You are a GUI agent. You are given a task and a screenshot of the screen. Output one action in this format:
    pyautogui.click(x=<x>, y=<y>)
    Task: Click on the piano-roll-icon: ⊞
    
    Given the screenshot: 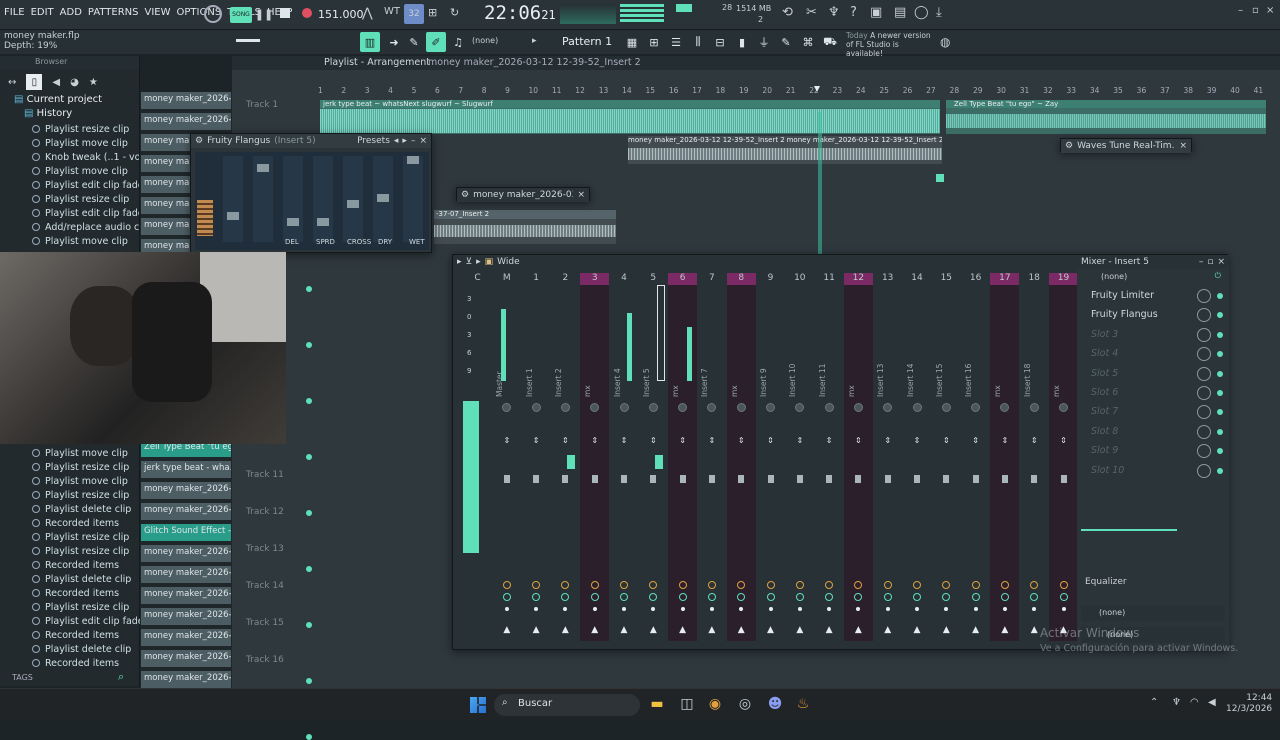 What is the action you would take?
    pyautogui.click(x=654, y=42)
    